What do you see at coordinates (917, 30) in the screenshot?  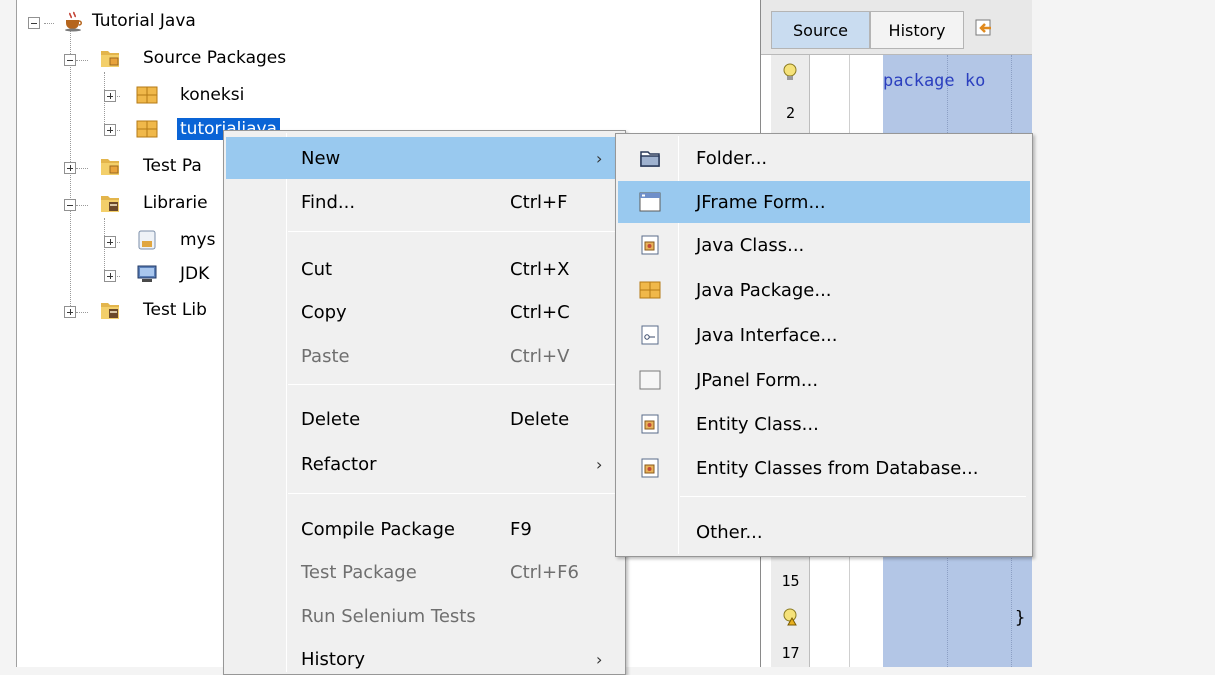 I see `tab-history: History` at bounding box center [917, 30].